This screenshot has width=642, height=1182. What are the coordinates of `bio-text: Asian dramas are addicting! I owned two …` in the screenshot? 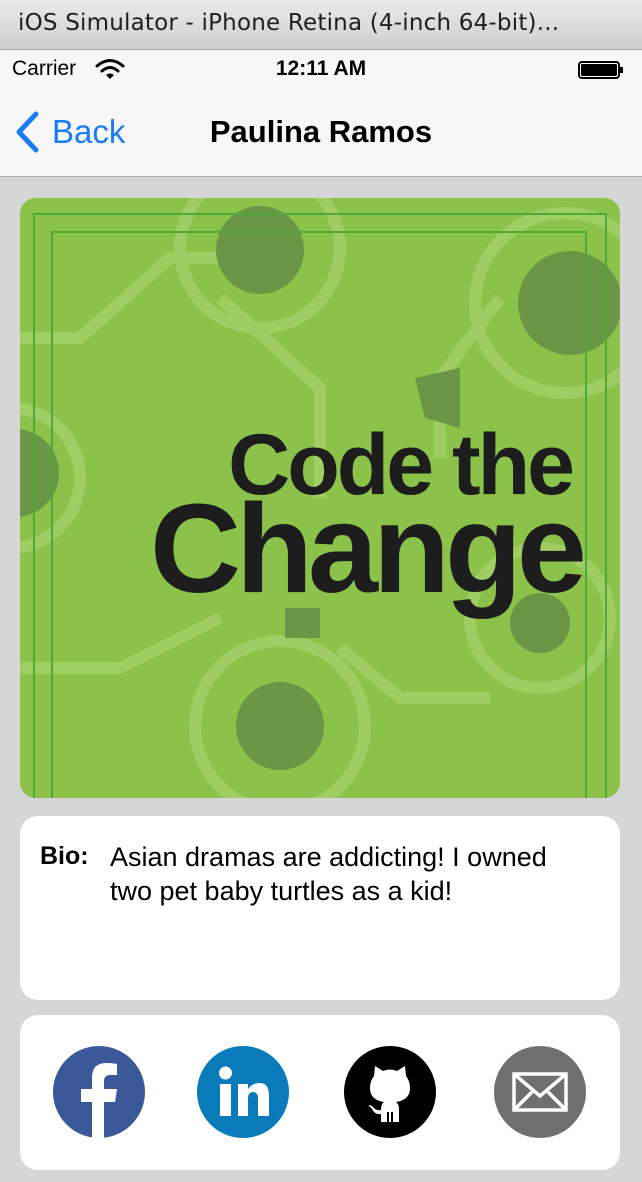 It's located at (328, 874).